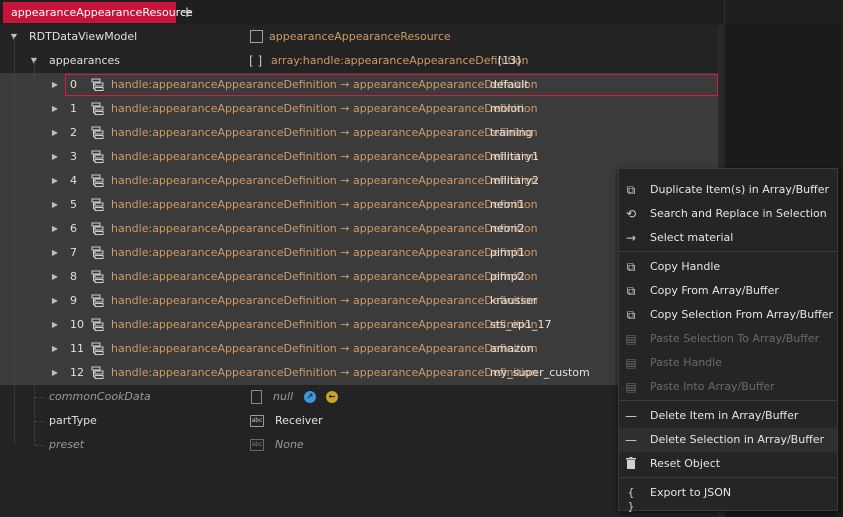  What do you see at coordinates (73, 108) in the screenshot?
I see `item-index: 1` at bounding box center [73, 108].